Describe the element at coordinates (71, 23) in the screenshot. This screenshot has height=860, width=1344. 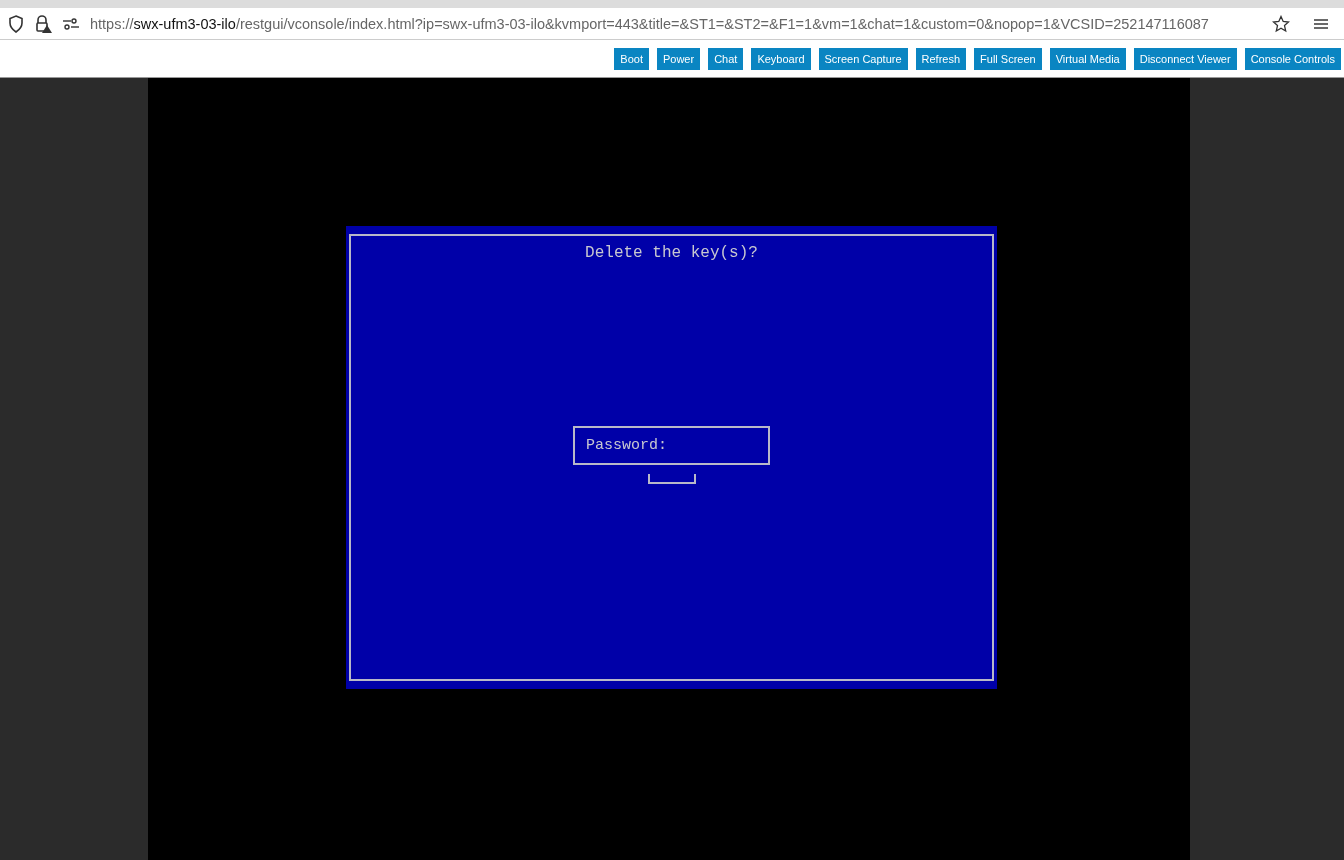
I see `permissions-icon` at that location.